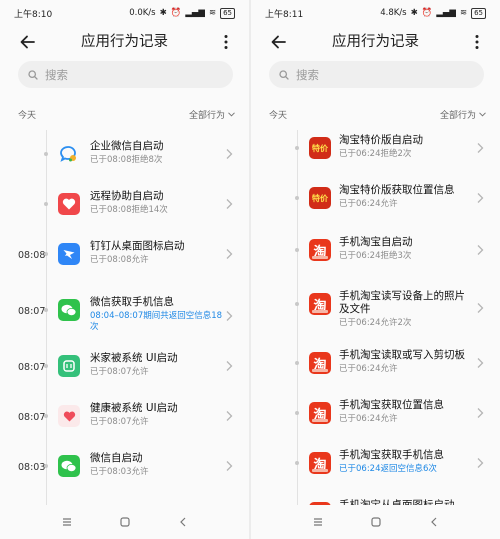 The width and height of the screenshot is (500, 539). Describe the element at coordinates (132, 302) in the screenshot. I see `entry-name: 微信获取手机信息` at that location.